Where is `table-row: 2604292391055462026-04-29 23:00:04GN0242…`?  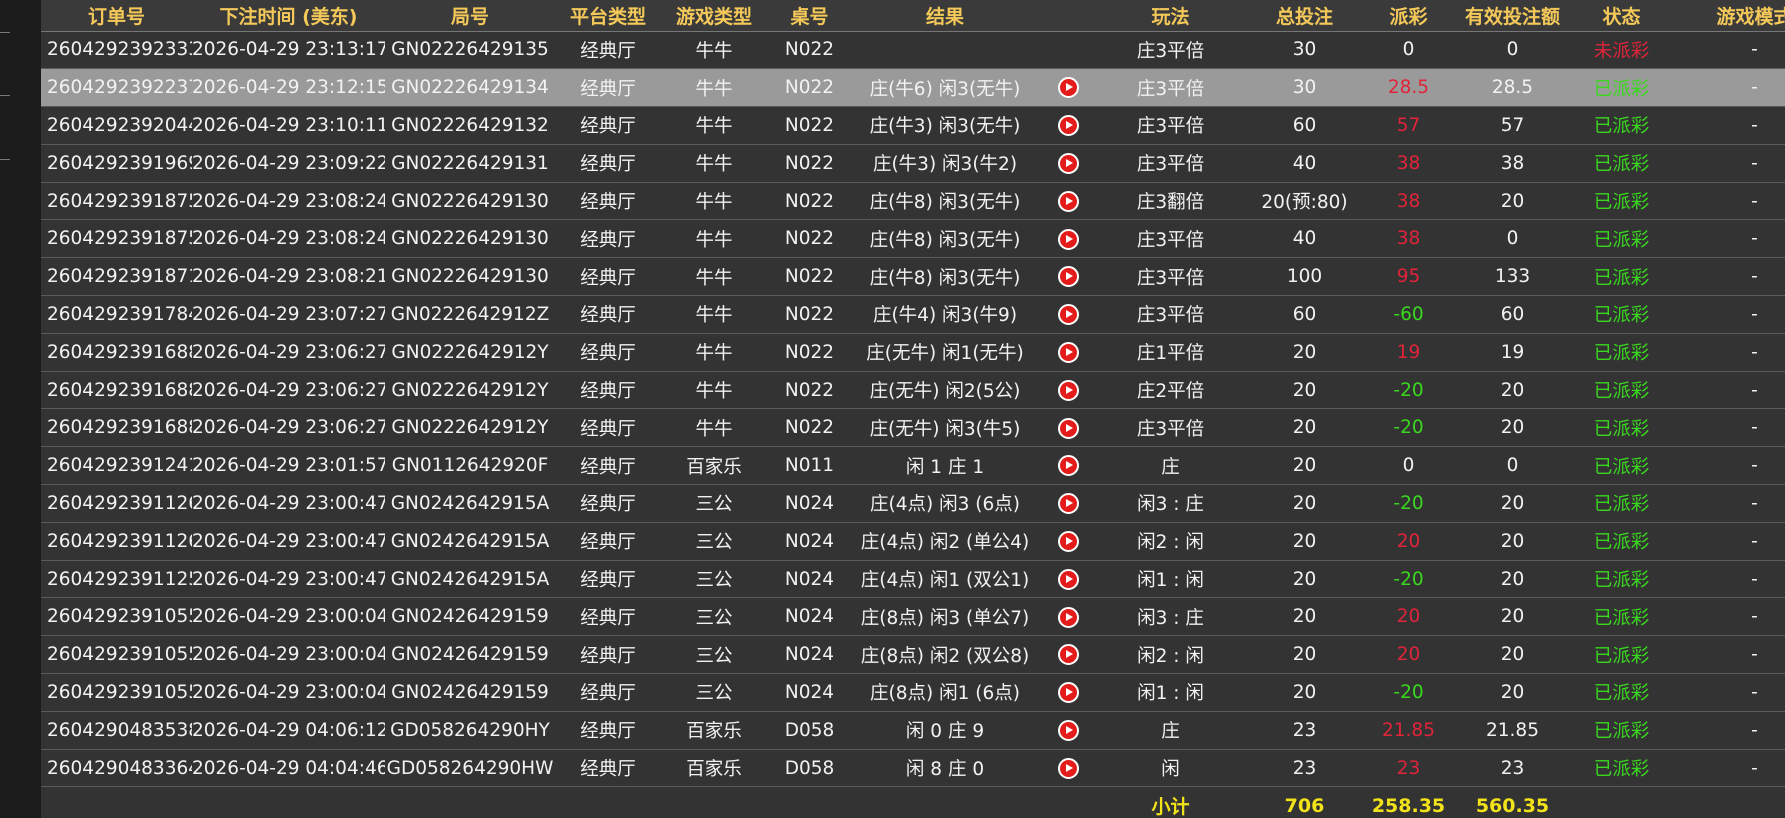 table-row: 2604292391055462026-04-29 23:00:04GN0242… is located at coordinates (913, 655).